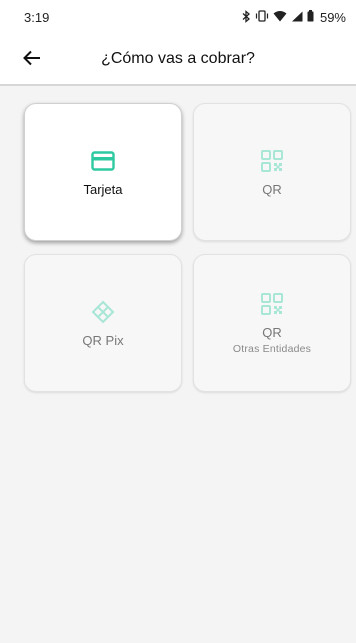  Describe the element at coordinates (178, 17) in the screenshot. I see `status-bar: 3:19 59%` at that location.